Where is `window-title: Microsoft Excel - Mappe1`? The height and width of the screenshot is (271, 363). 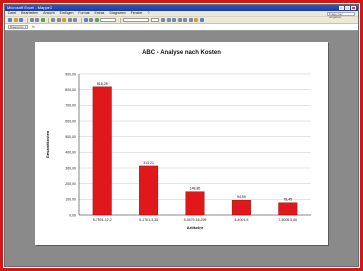
window-title: Microsoft Excel - Mappe1 is located at coordinates (30, 7).